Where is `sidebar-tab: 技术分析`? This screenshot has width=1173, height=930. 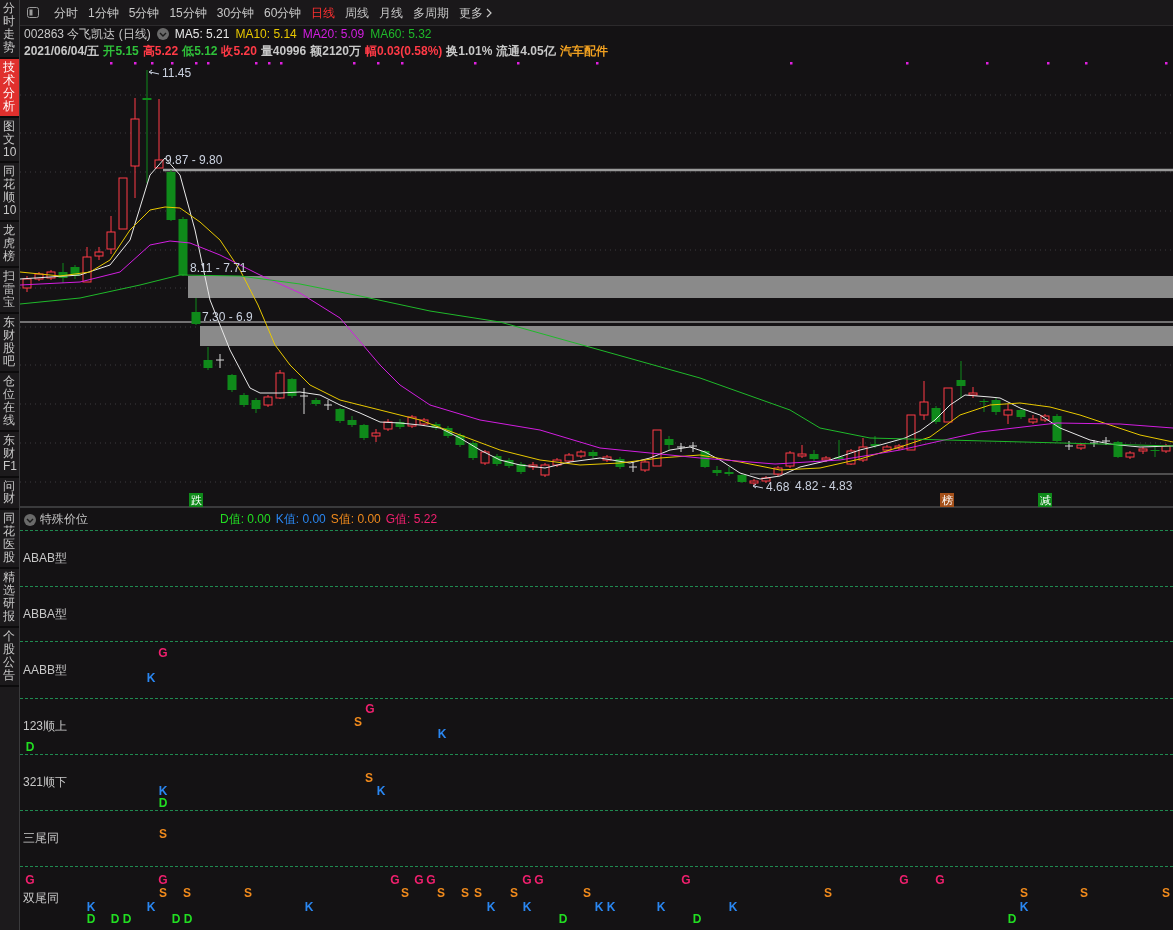
sidebar-tab: 技术分析 is located at coordinates (9, 88).